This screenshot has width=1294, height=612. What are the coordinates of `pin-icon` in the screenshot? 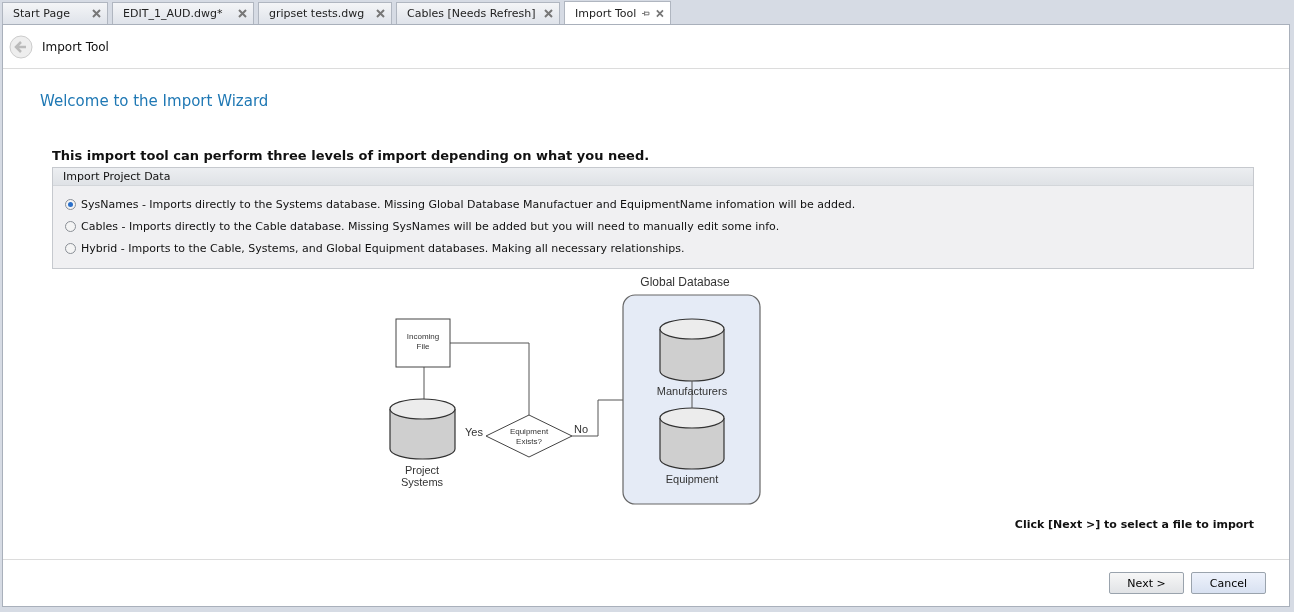 It's located at (646, 13).